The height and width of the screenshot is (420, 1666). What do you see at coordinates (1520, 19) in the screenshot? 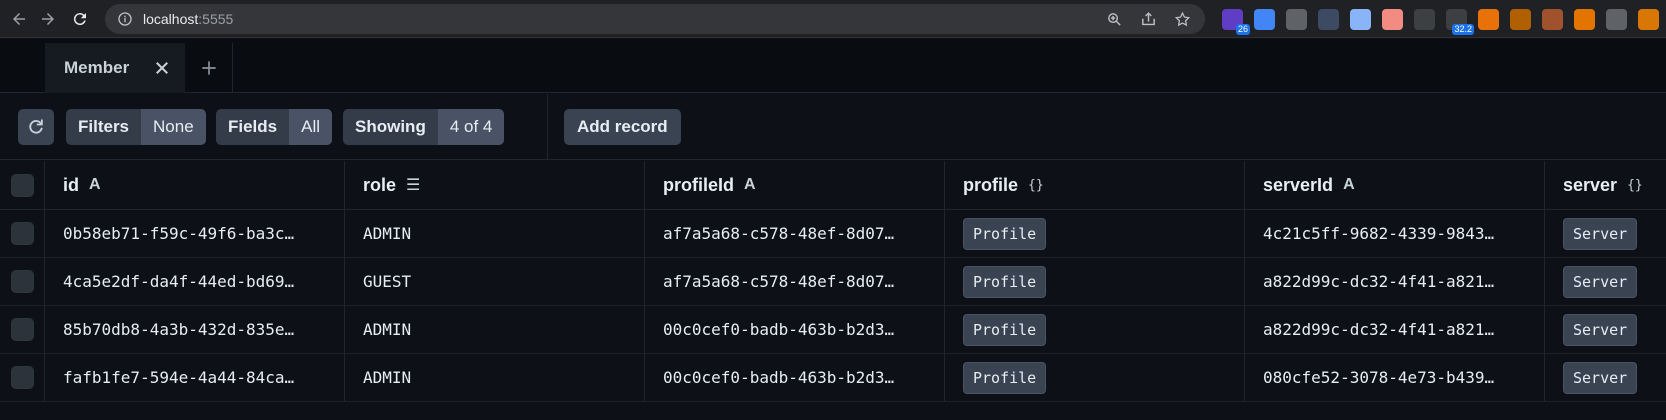
I see `cookie-icon` at bounding box center [1520, 19].